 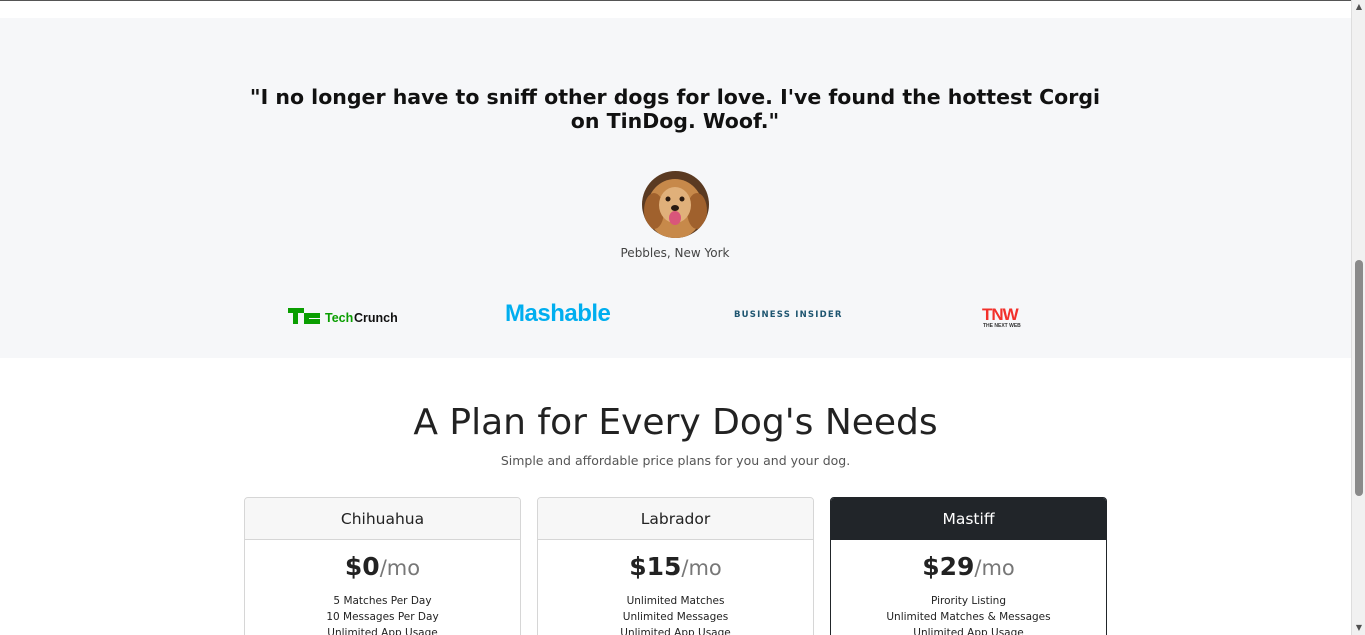 I want to click on plan-feature: Unlimited Messages, so click(x=675, y=617).